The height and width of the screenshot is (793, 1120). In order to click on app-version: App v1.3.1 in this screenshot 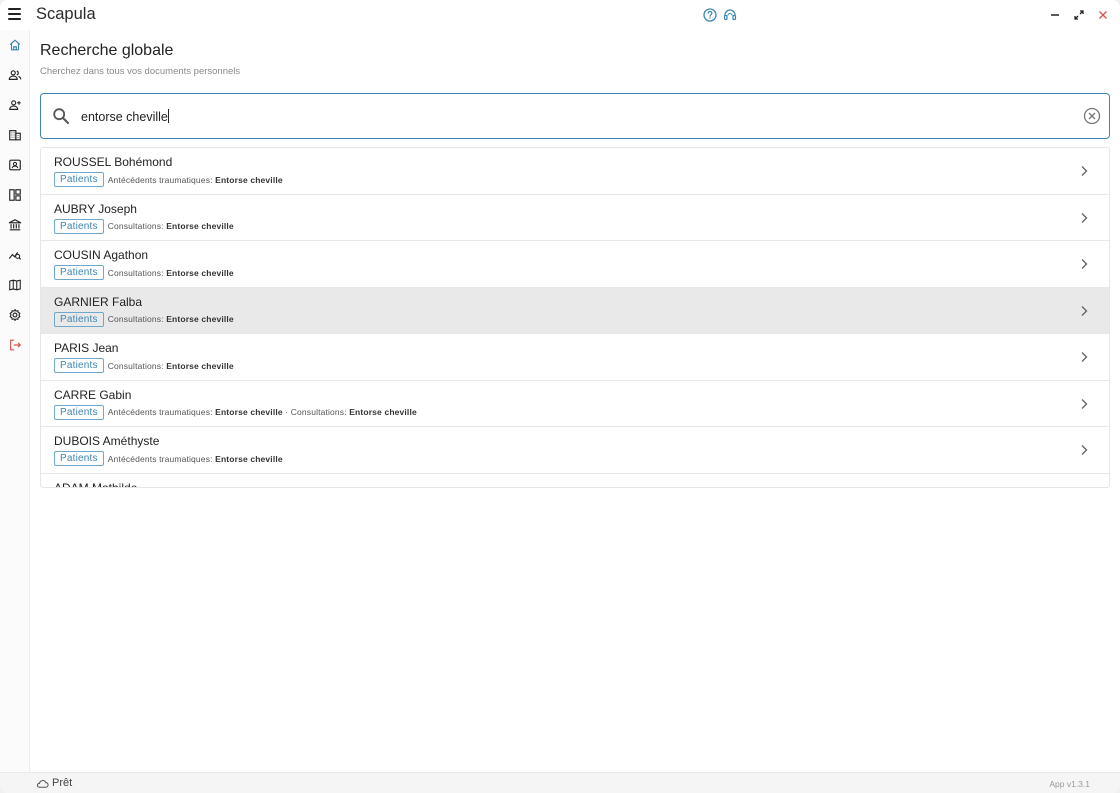, I will do `click(1069, 784)`.